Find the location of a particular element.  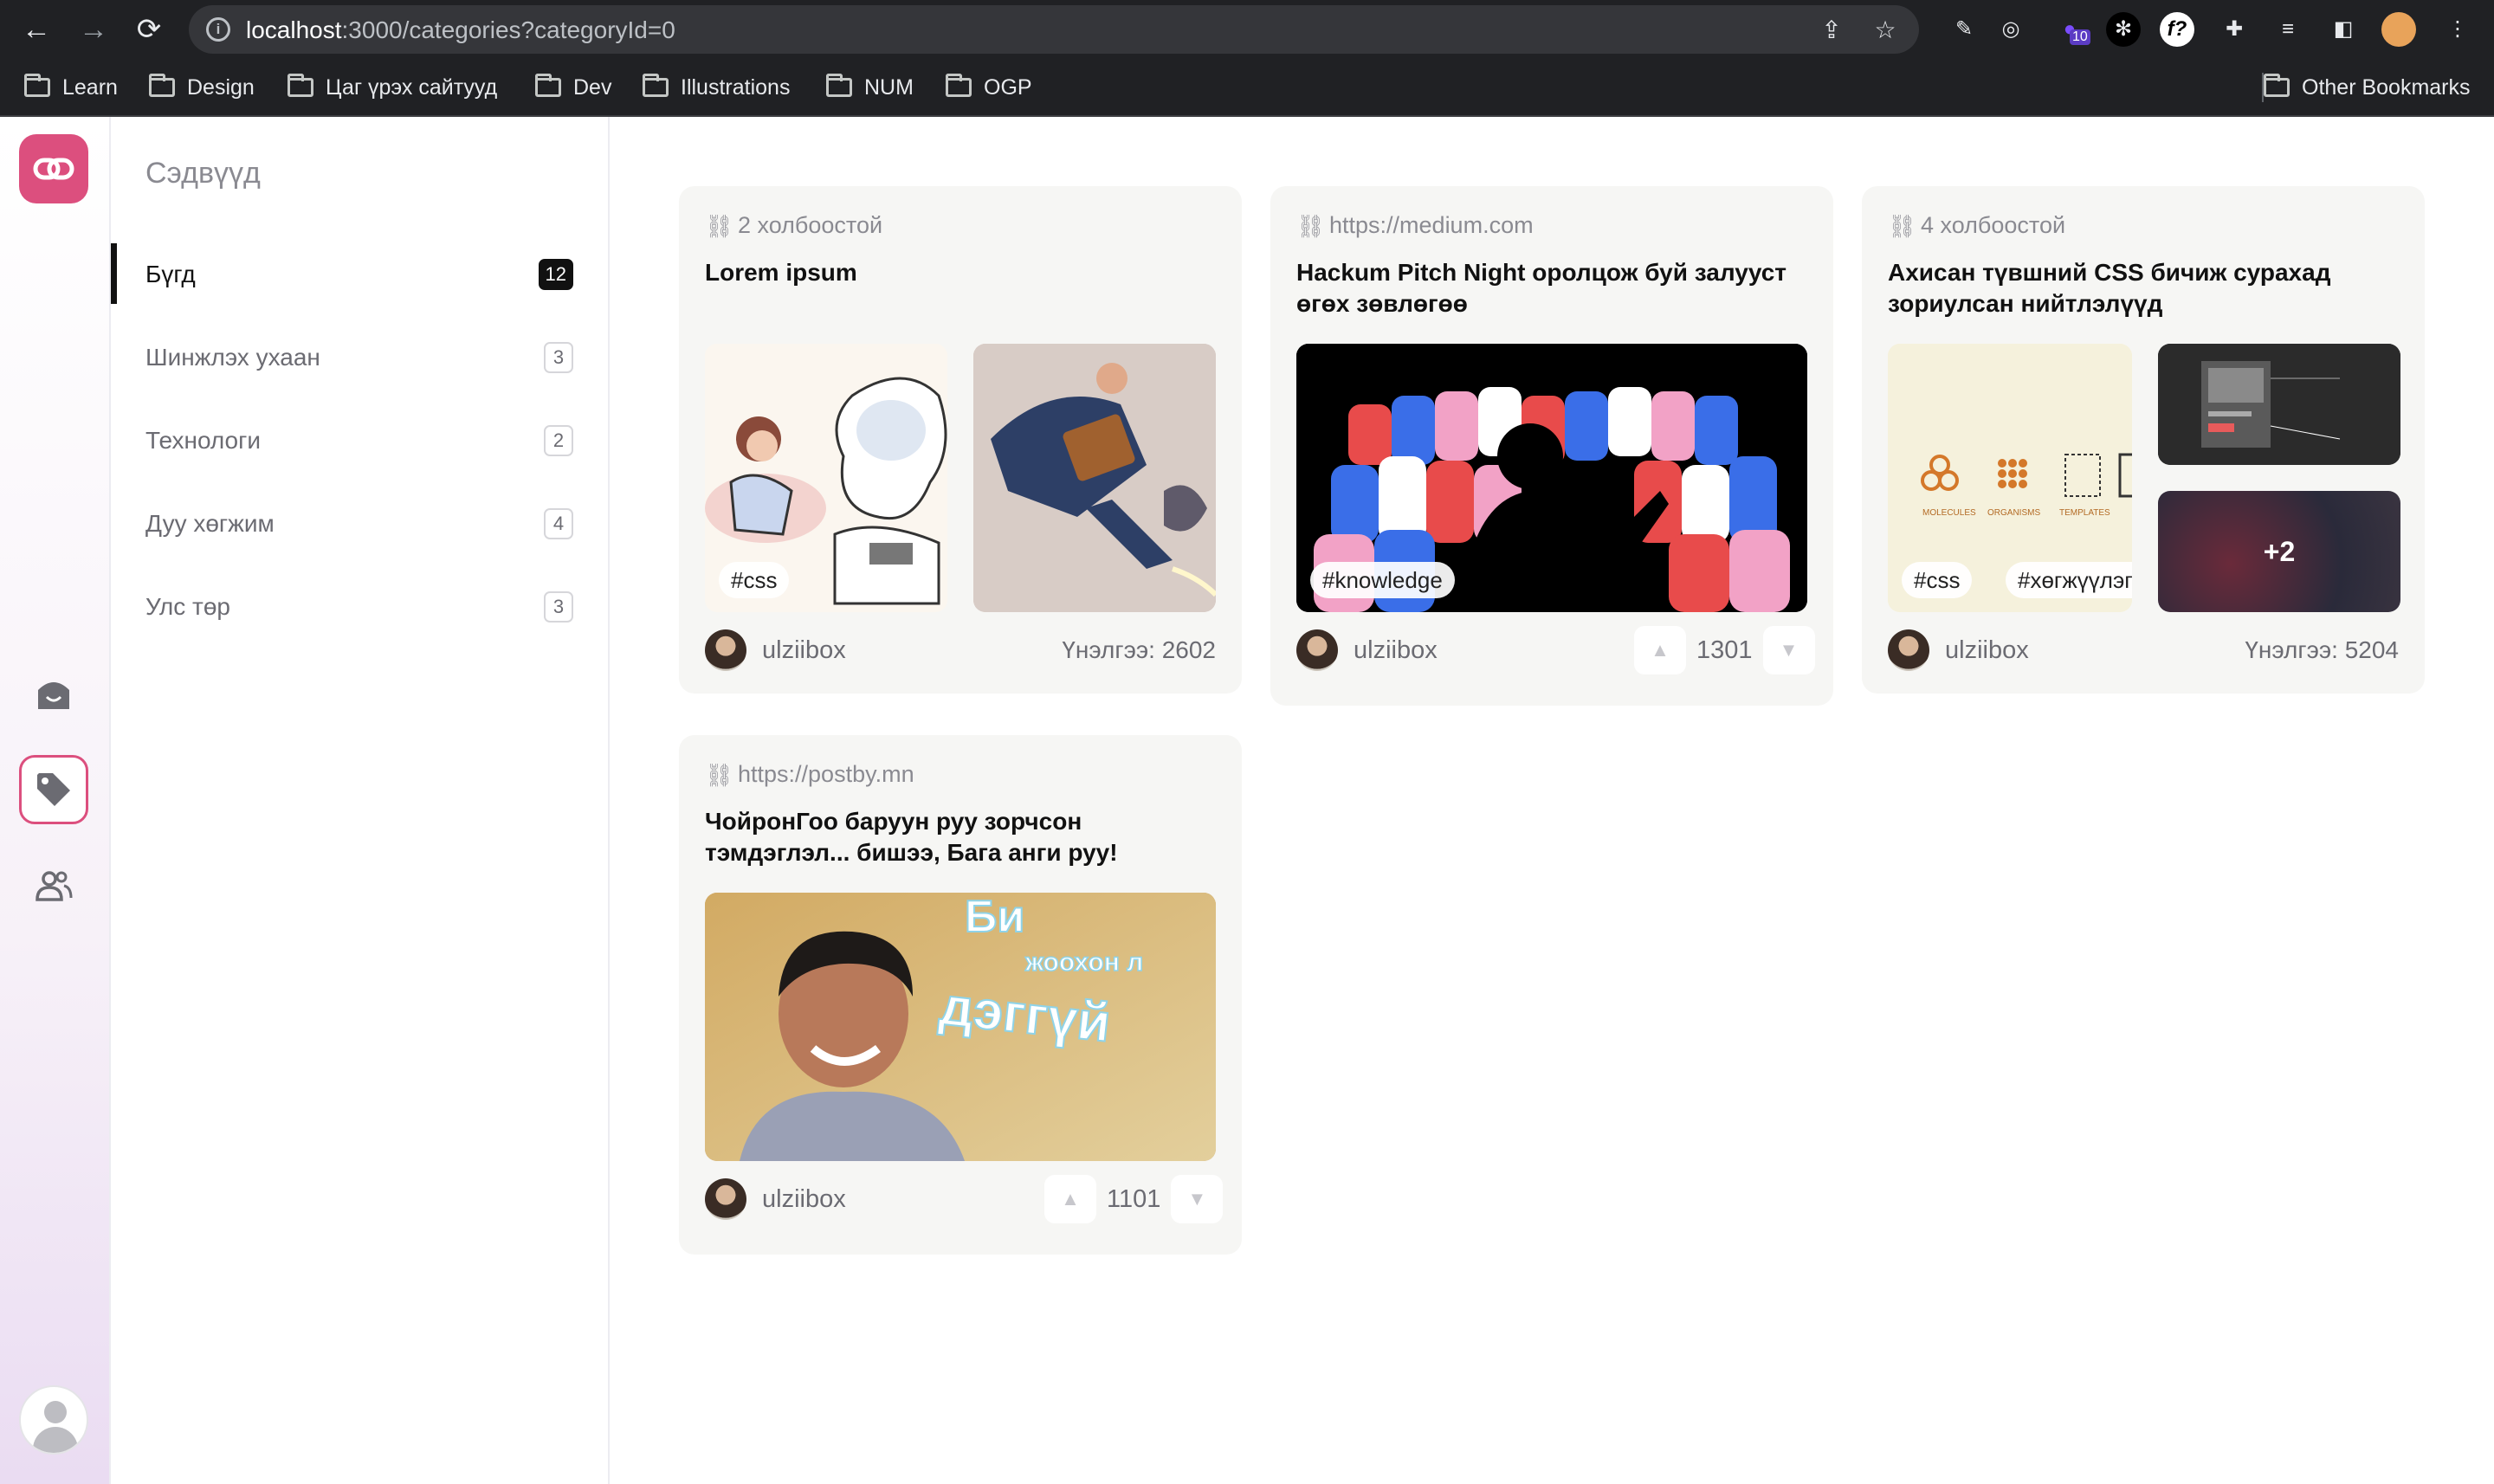

home-icon is located at coordinates (53, 693).